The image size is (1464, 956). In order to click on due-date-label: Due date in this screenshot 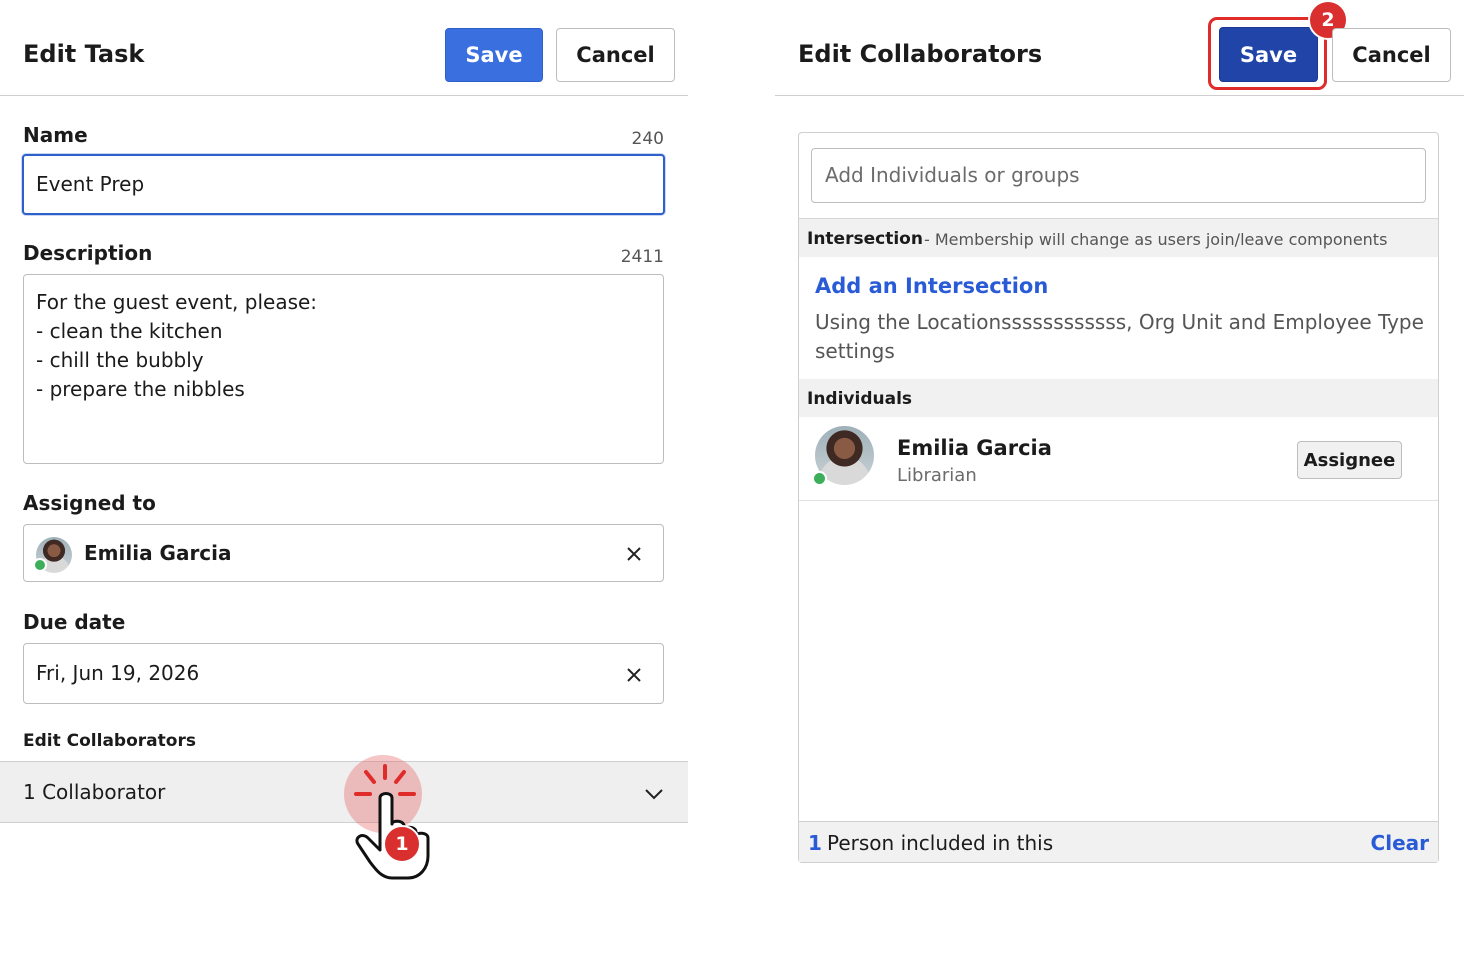, I will do `click(74, 622)`.